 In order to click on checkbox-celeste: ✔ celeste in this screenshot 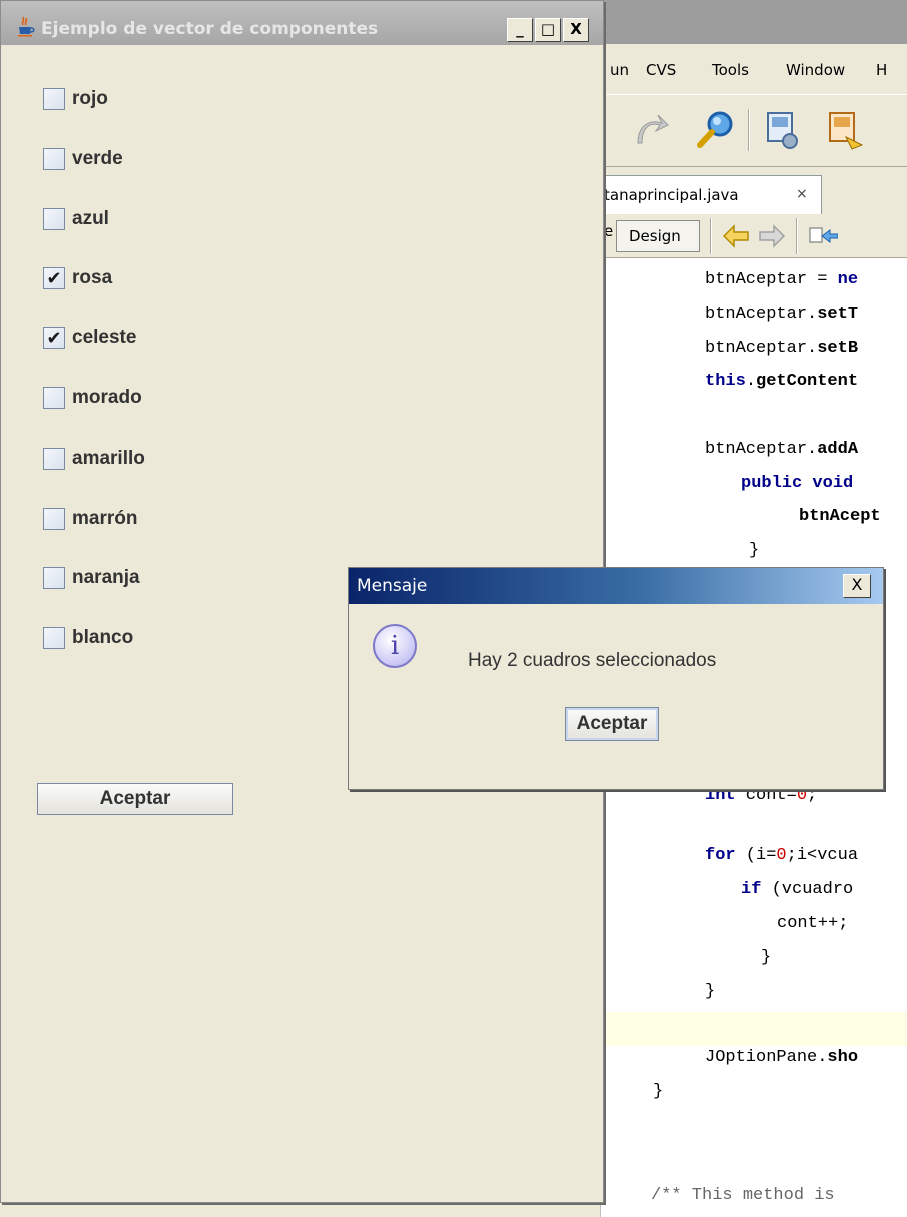, I will do `click(89, 338)`.